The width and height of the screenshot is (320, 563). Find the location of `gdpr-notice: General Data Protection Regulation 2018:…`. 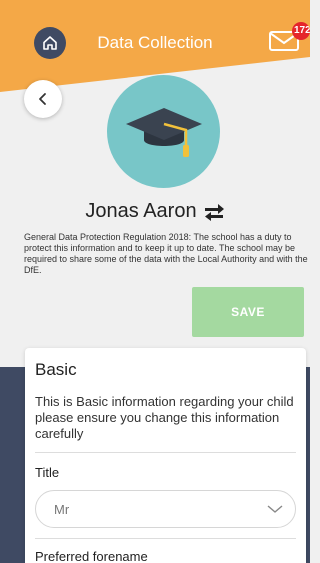

gdpr-notice: General Data Protection Regulation 2018:… is located at coordinates (166, 253).